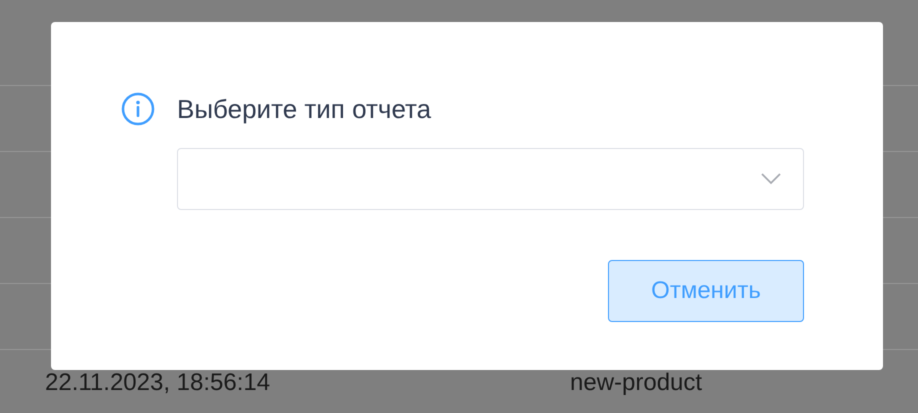 The width and height of the screenshot is (918, 413). Describe the element at coordinates (304, 109) in the screenshot. I see `dialog-title: Выберите тип отчета` at that location.